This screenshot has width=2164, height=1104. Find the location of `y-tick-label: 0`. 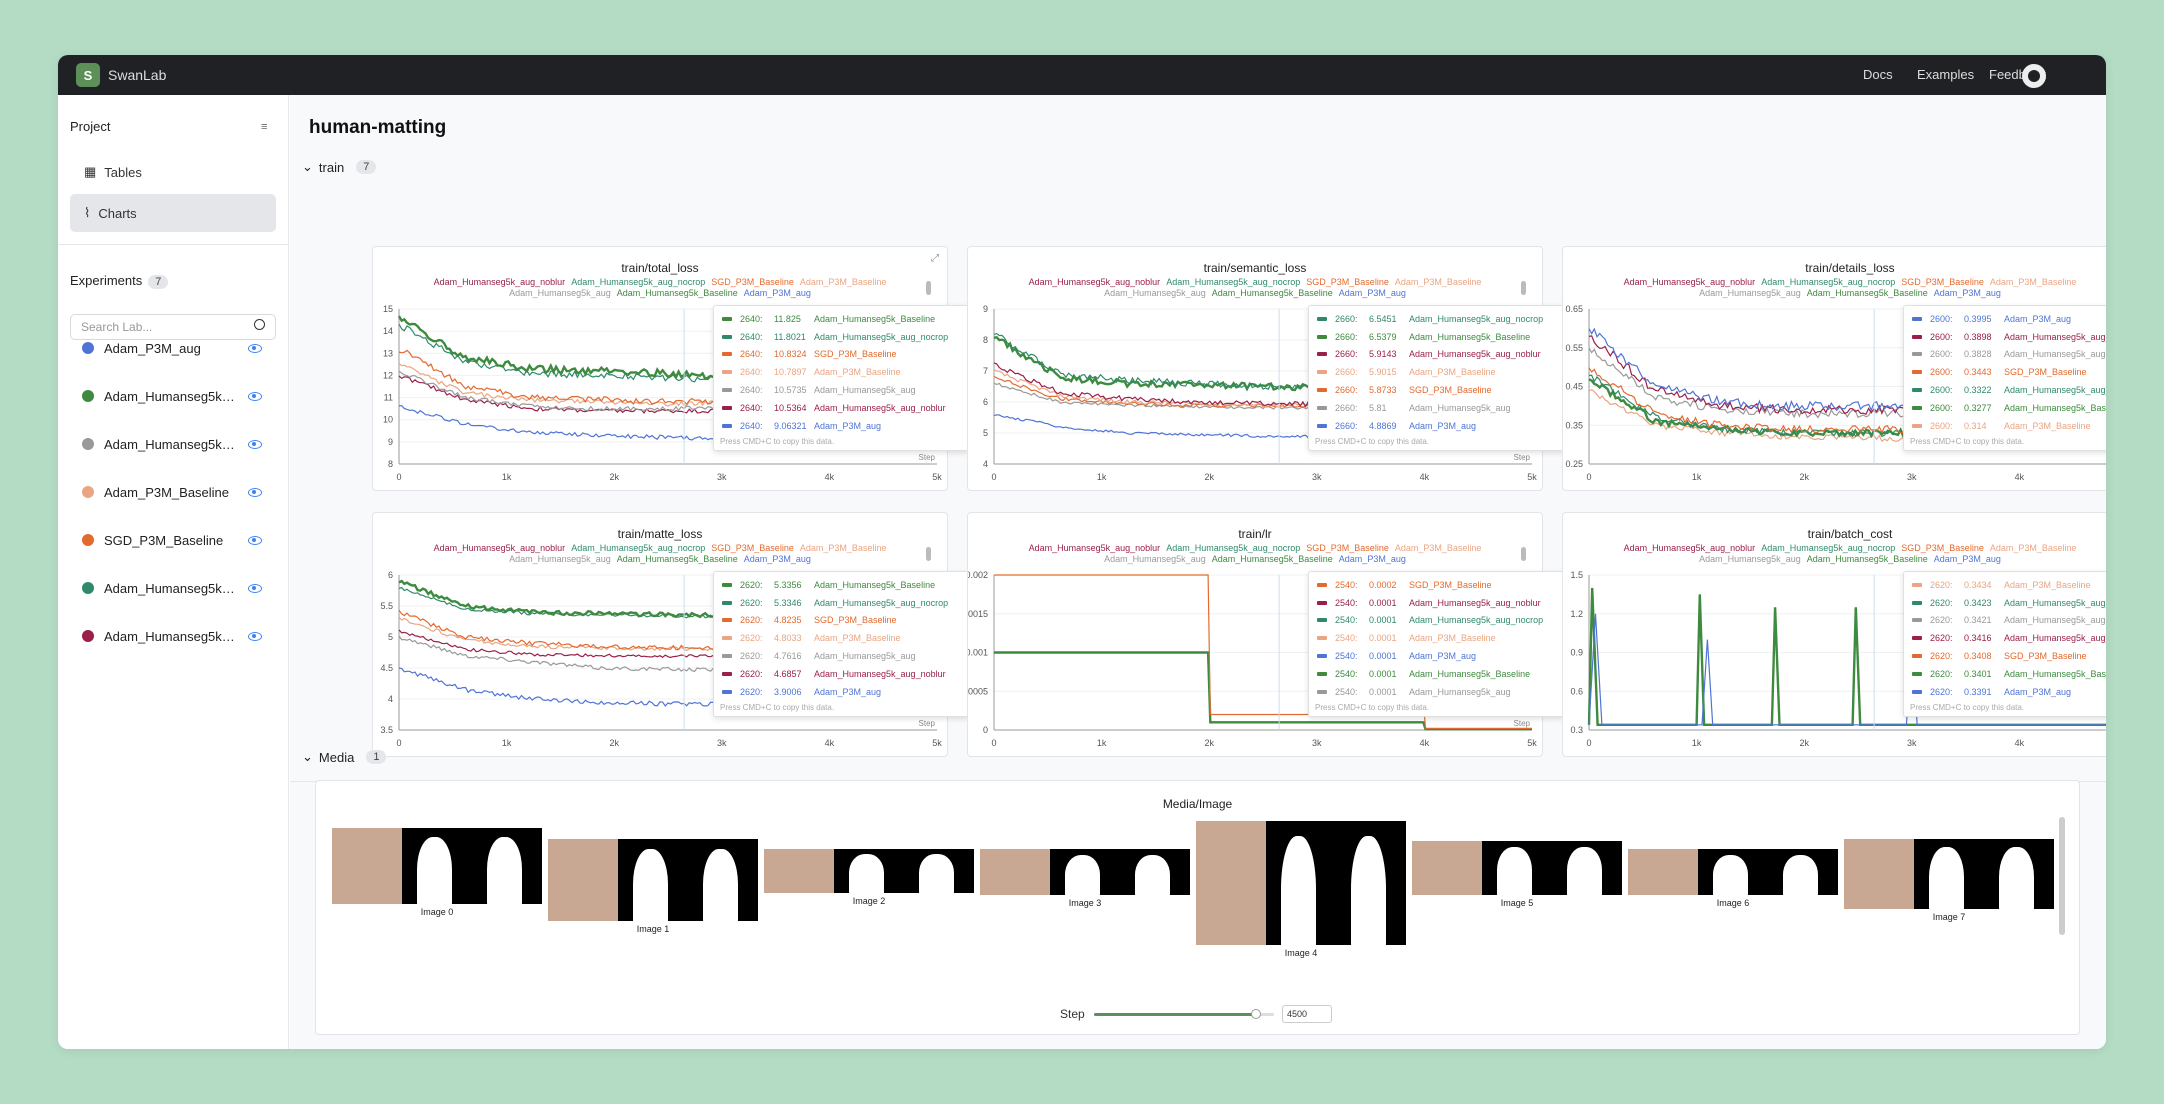

y-tick-label: 0 is located at coordinates (985, 730).